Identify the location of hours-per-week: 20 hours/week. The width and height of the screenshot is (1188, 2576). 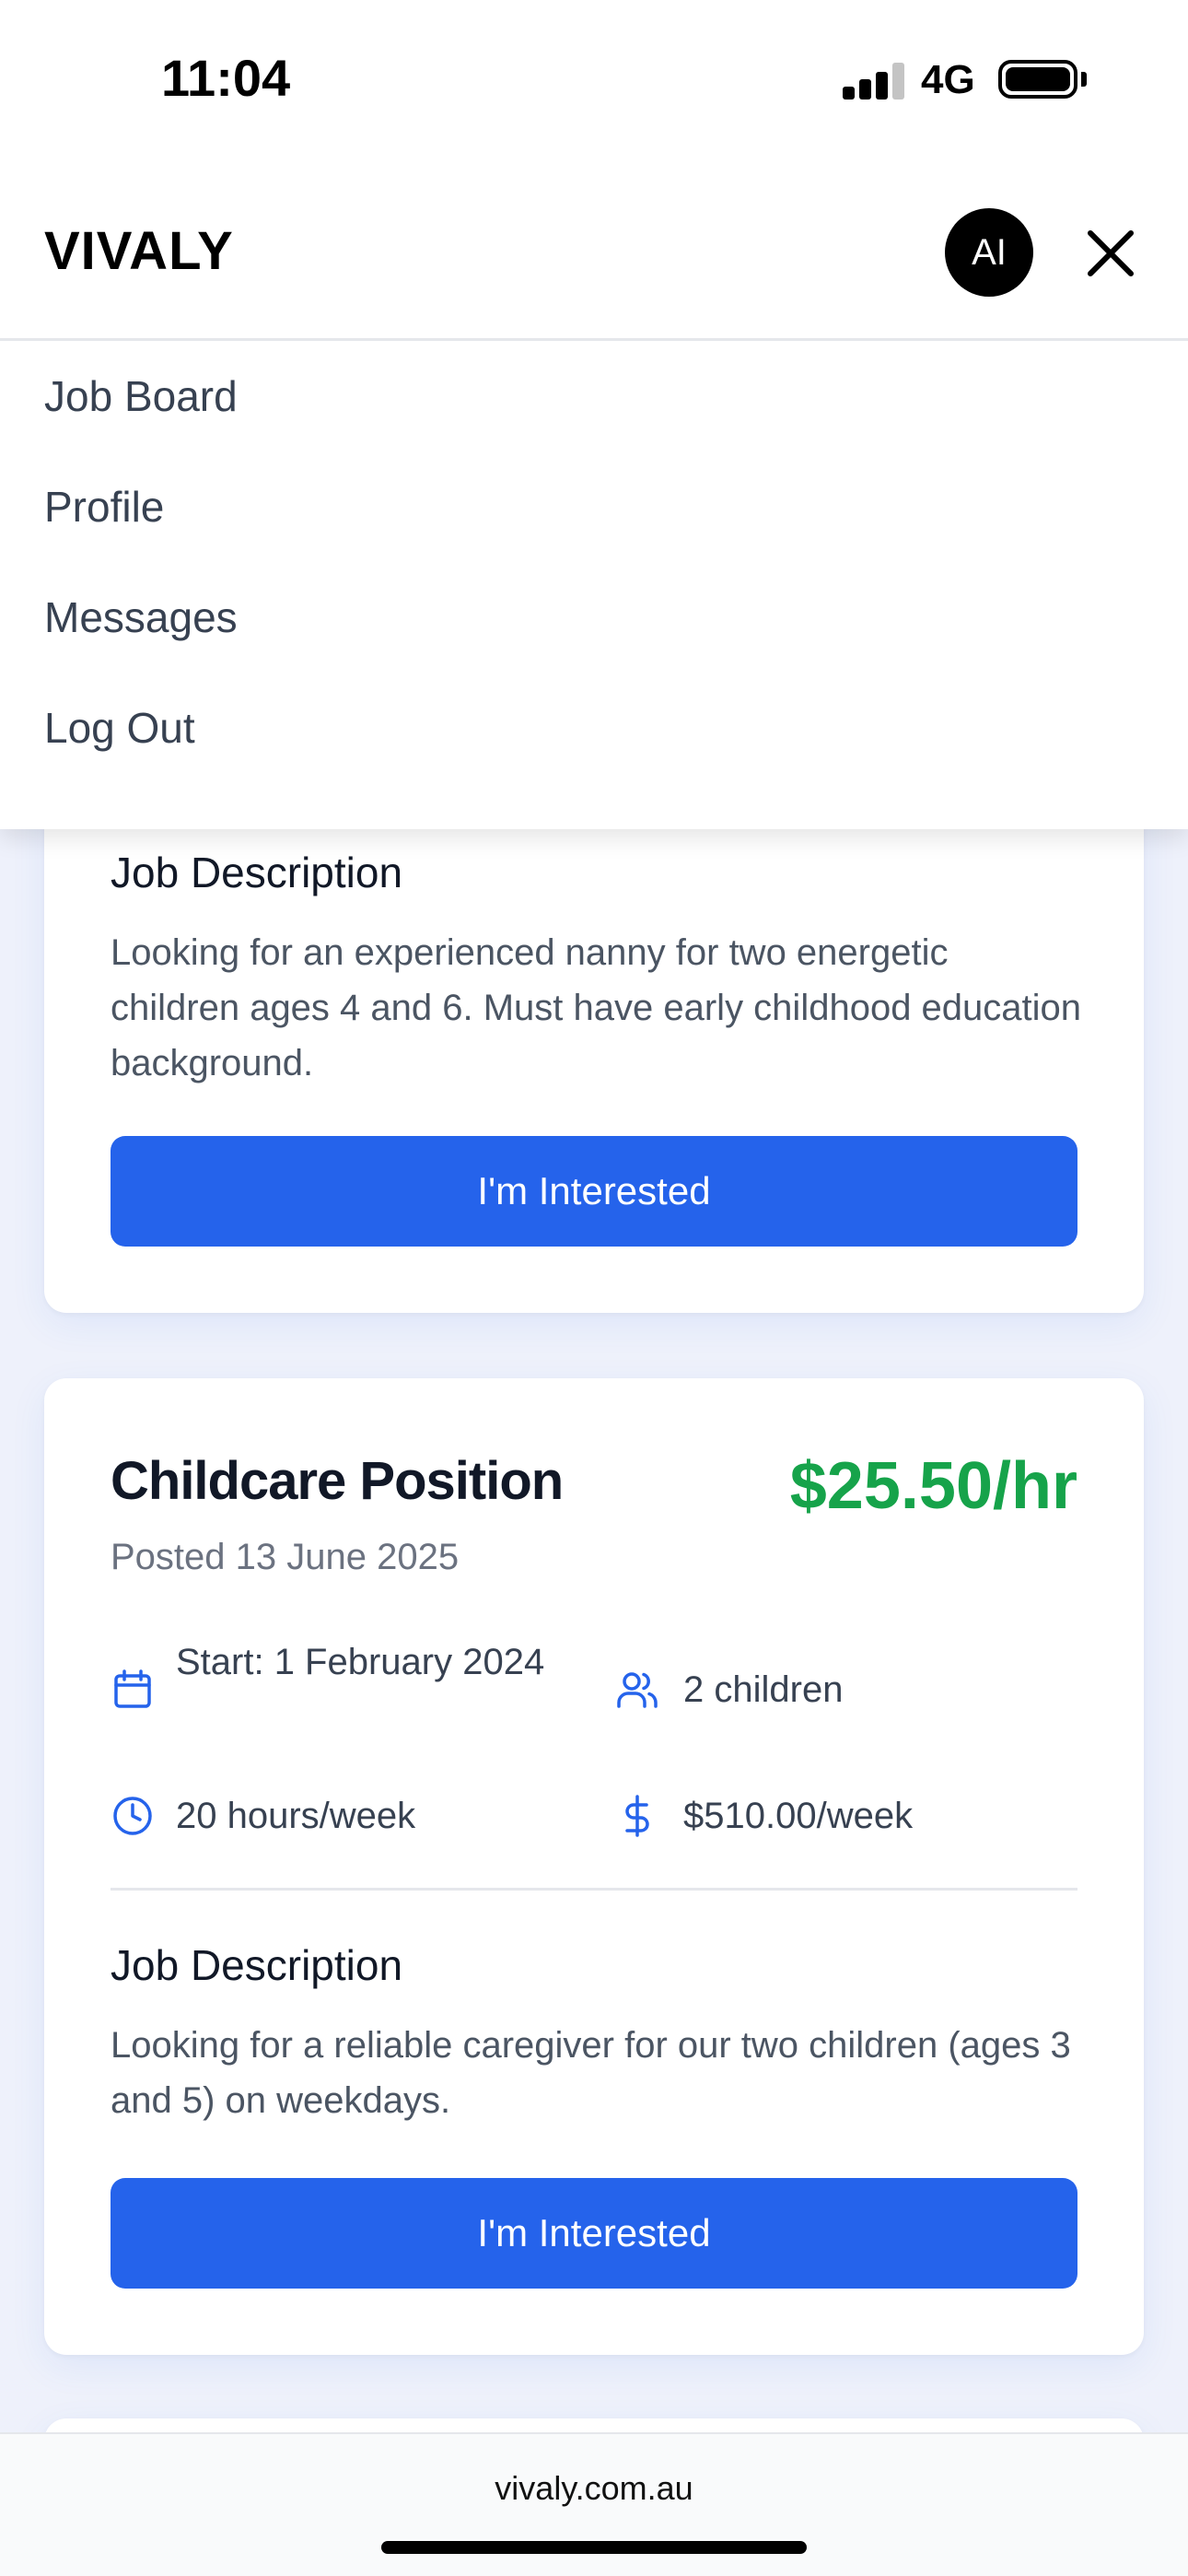
(296, 1816).